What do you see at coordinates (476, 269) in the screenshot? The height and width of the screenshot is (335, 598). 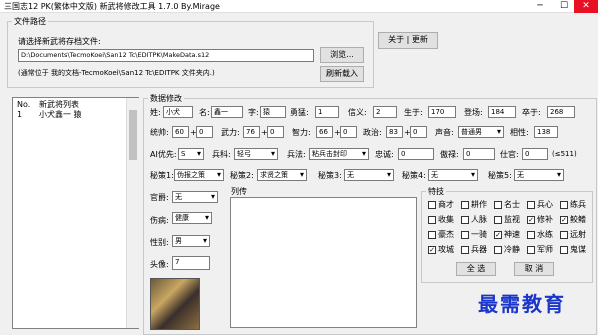 I see `select-all-button: 全 选` at bounding box center [476, 269].